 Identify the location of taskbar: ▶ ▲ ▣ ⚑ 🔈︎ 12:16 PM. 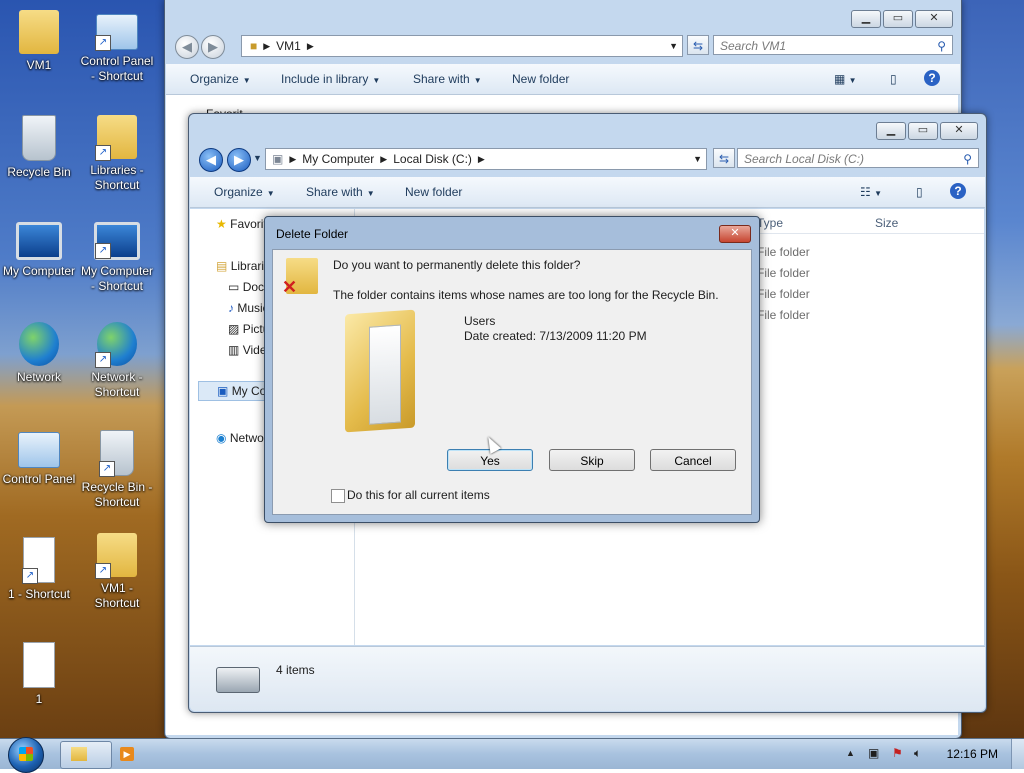
(512, 755).